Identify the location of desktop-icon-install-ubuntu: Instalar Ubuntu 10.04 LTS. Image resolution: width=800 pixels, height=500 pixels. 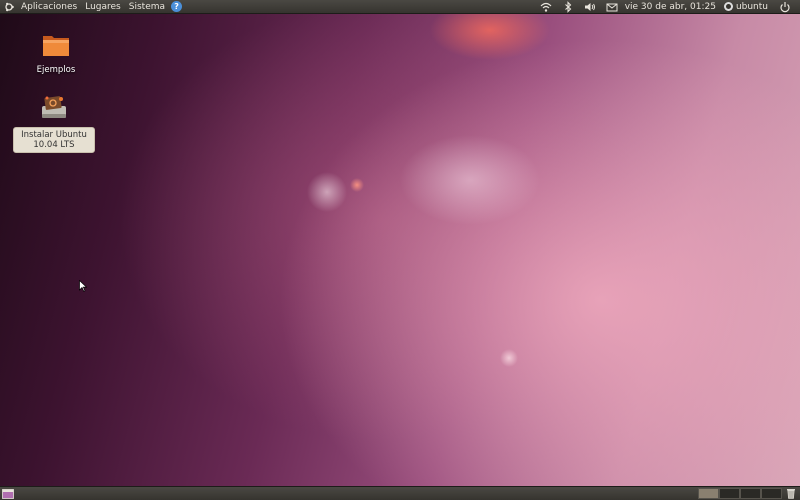
(54, 122).